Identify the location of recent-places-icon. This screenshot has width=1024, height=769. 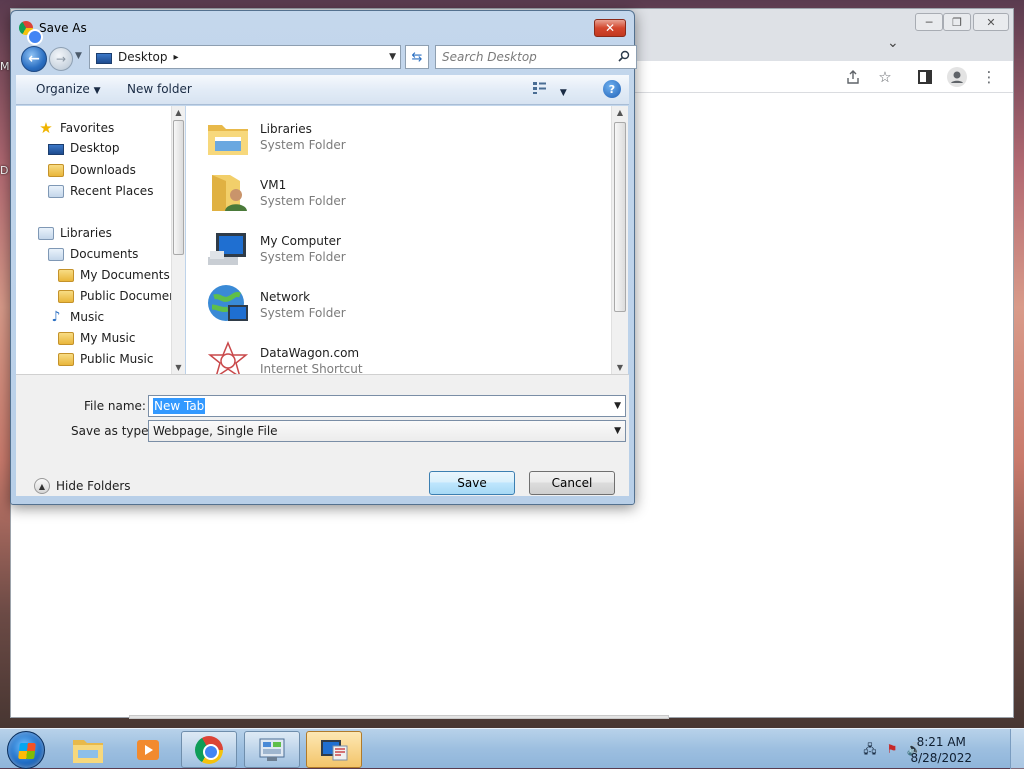
(56, 191).